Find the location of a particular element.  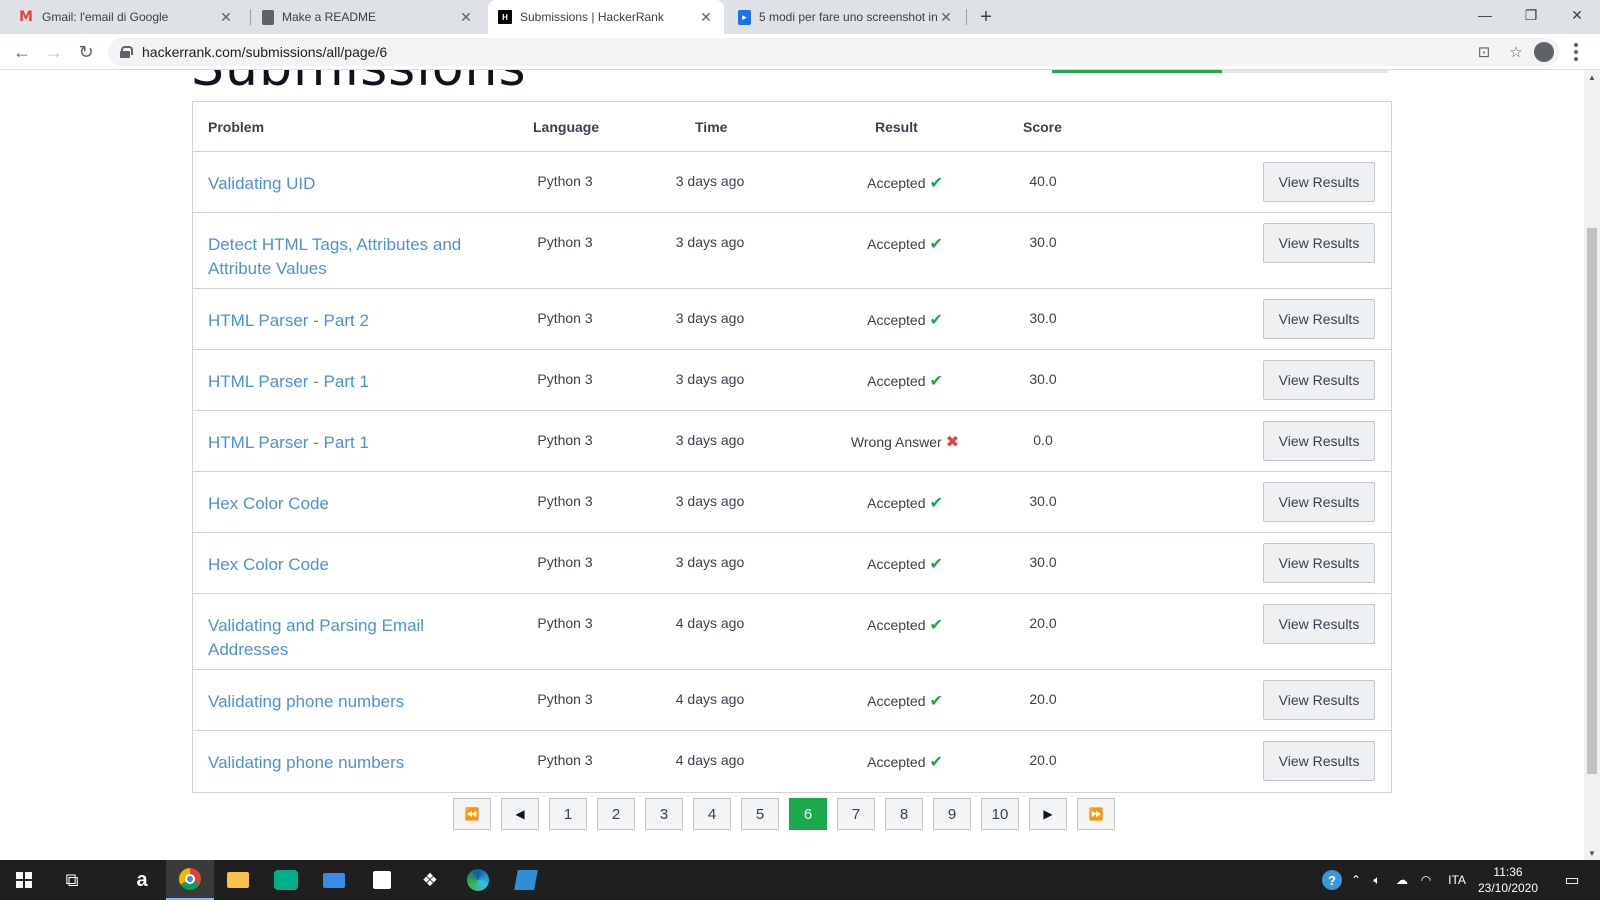

new-tab-button: + is located at coordinates (986, 17).